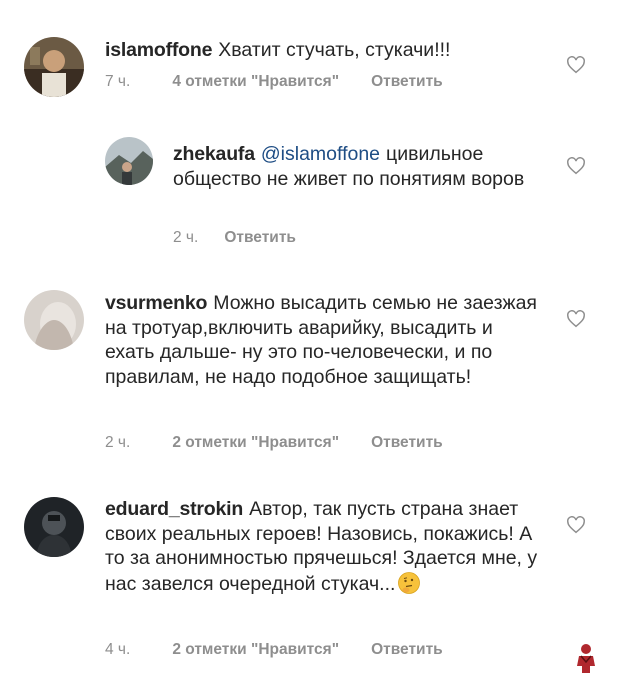 The image size is (620, 680). Describe the element at coordinates (118, 649) in the screenshot. I see `timestamp: 4 ч.` at that location.